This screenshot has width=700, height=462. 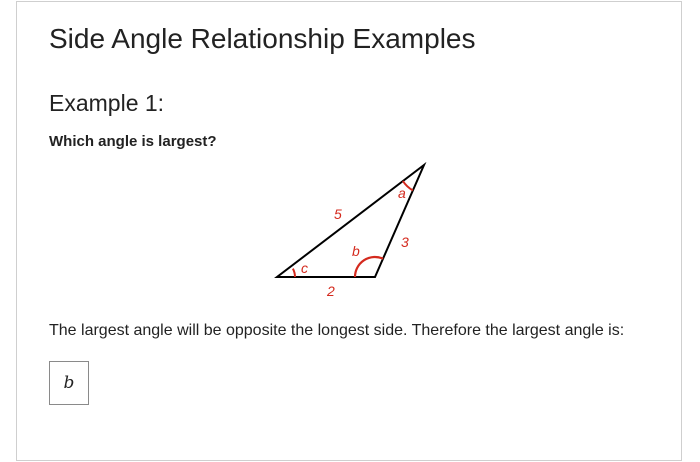 I want to click on angle-arc-c, so click(x=293, y=273).